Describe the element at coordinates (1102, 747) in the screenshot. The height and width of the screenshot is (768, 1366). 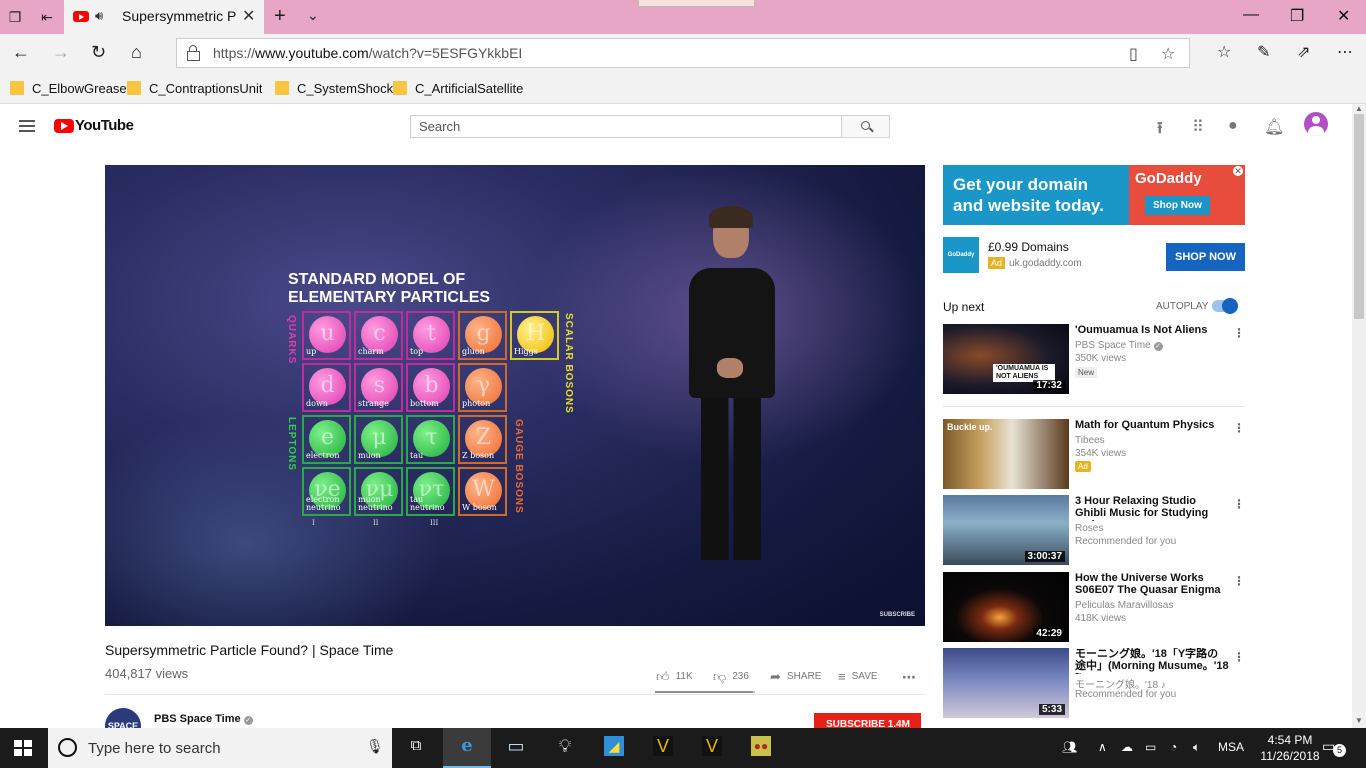
I see `show-hidden-icons-chevron-icon: ∧` at that location.